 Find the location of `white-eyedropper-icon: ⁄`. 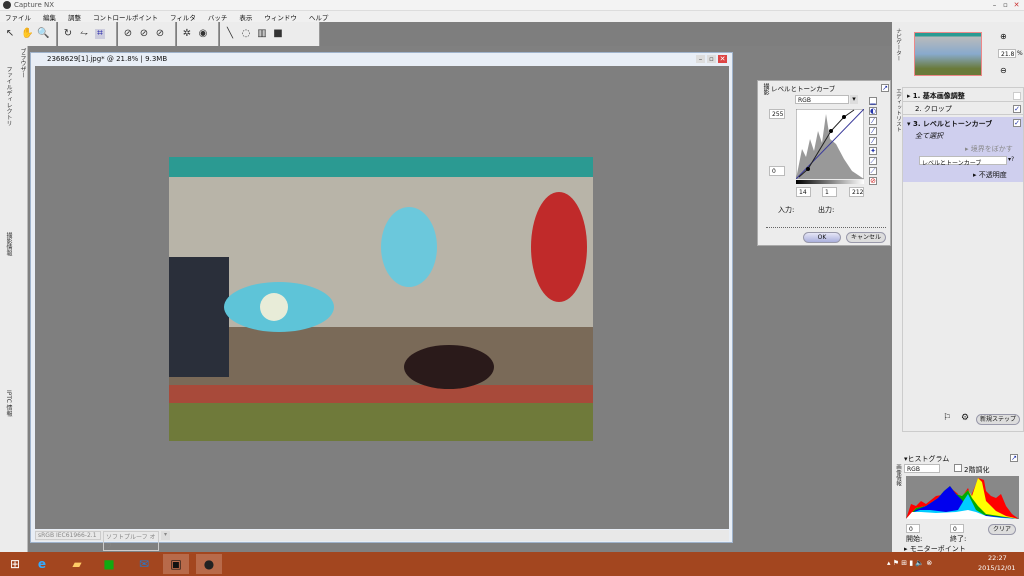

white-eyedropper-icon: ⁄ is located at coordinates (873, 141).